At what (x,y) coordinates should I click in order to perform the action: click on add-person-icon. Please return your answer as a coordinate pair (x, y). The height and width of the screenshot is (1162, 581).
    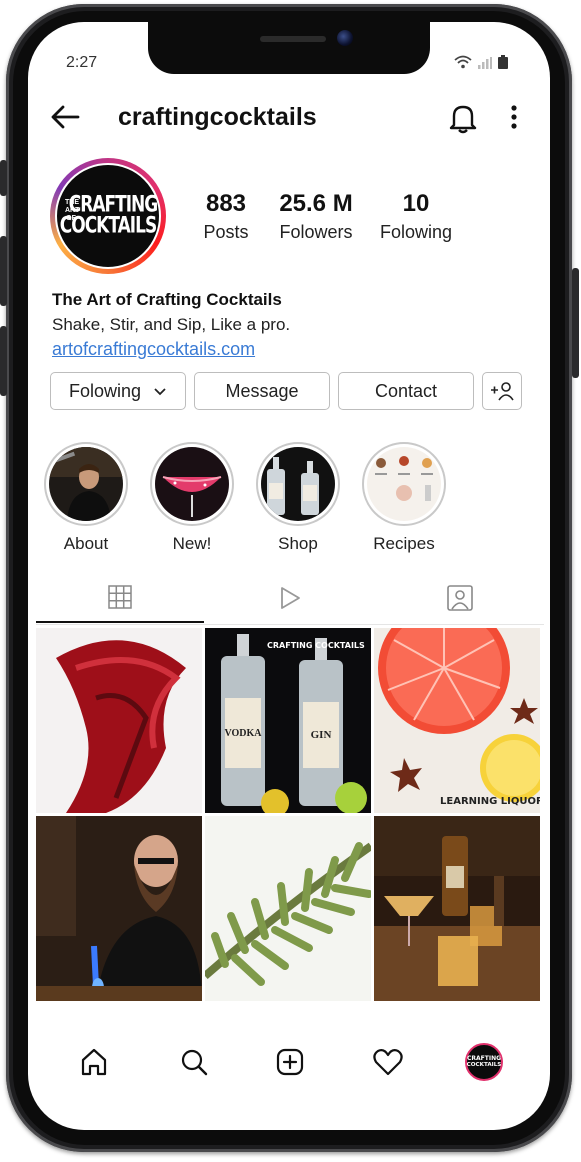
    Looking at the image, I should click on (502, 391).